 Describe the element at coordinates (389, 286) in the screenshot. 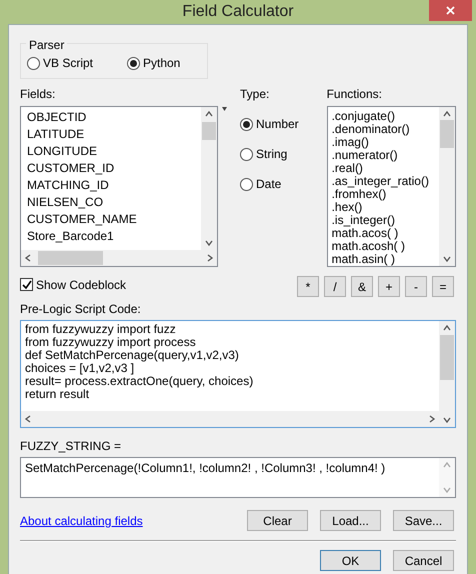

I see `operator-button: +` at that location.